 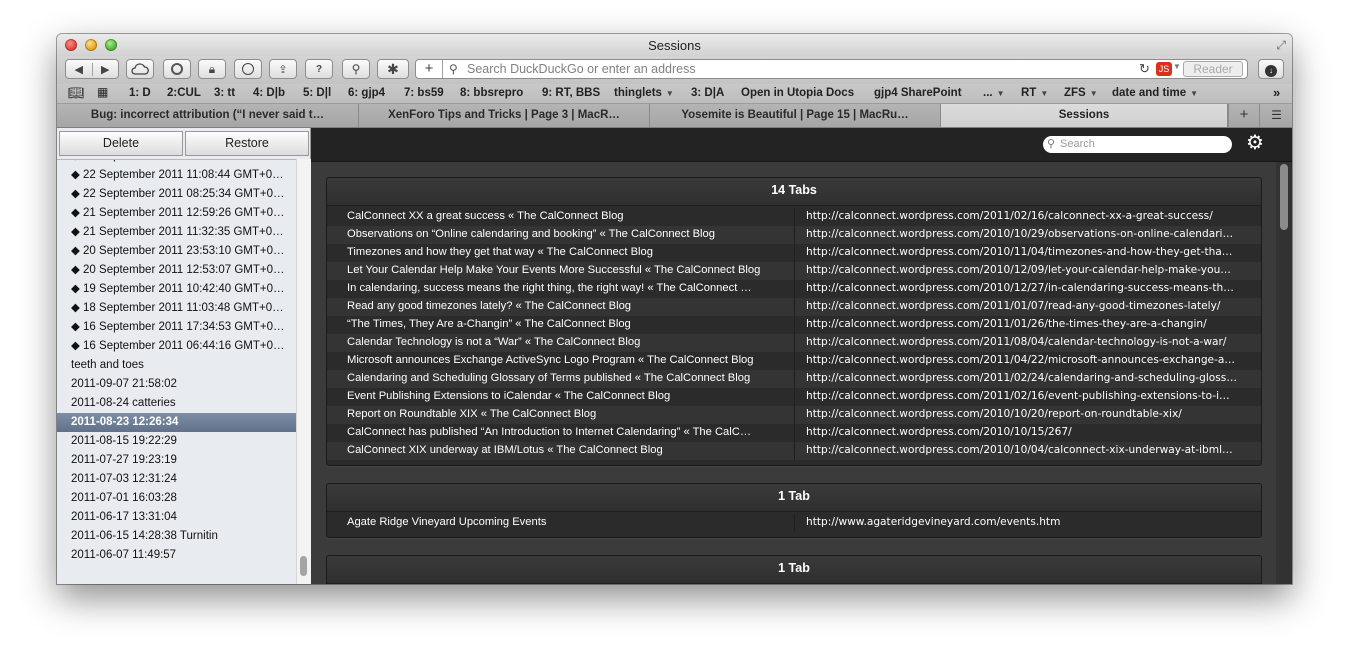 I want to click on tab-item: Sessions, so click(x=1084, y=115).